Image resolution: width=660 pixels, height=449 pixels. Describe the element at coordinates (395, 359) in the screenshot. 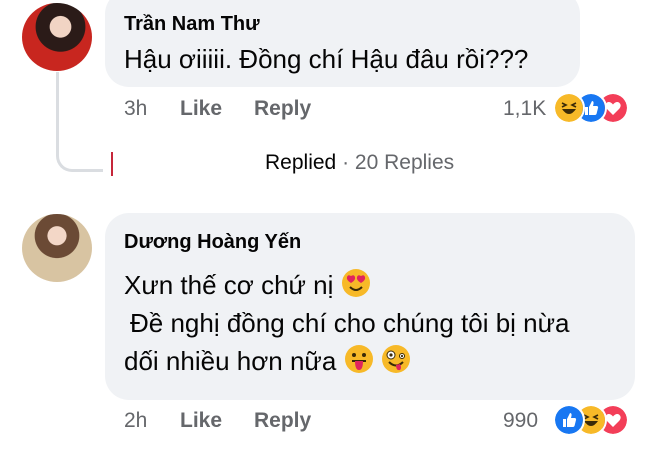

I see `zany-emoji-icon` at that location.